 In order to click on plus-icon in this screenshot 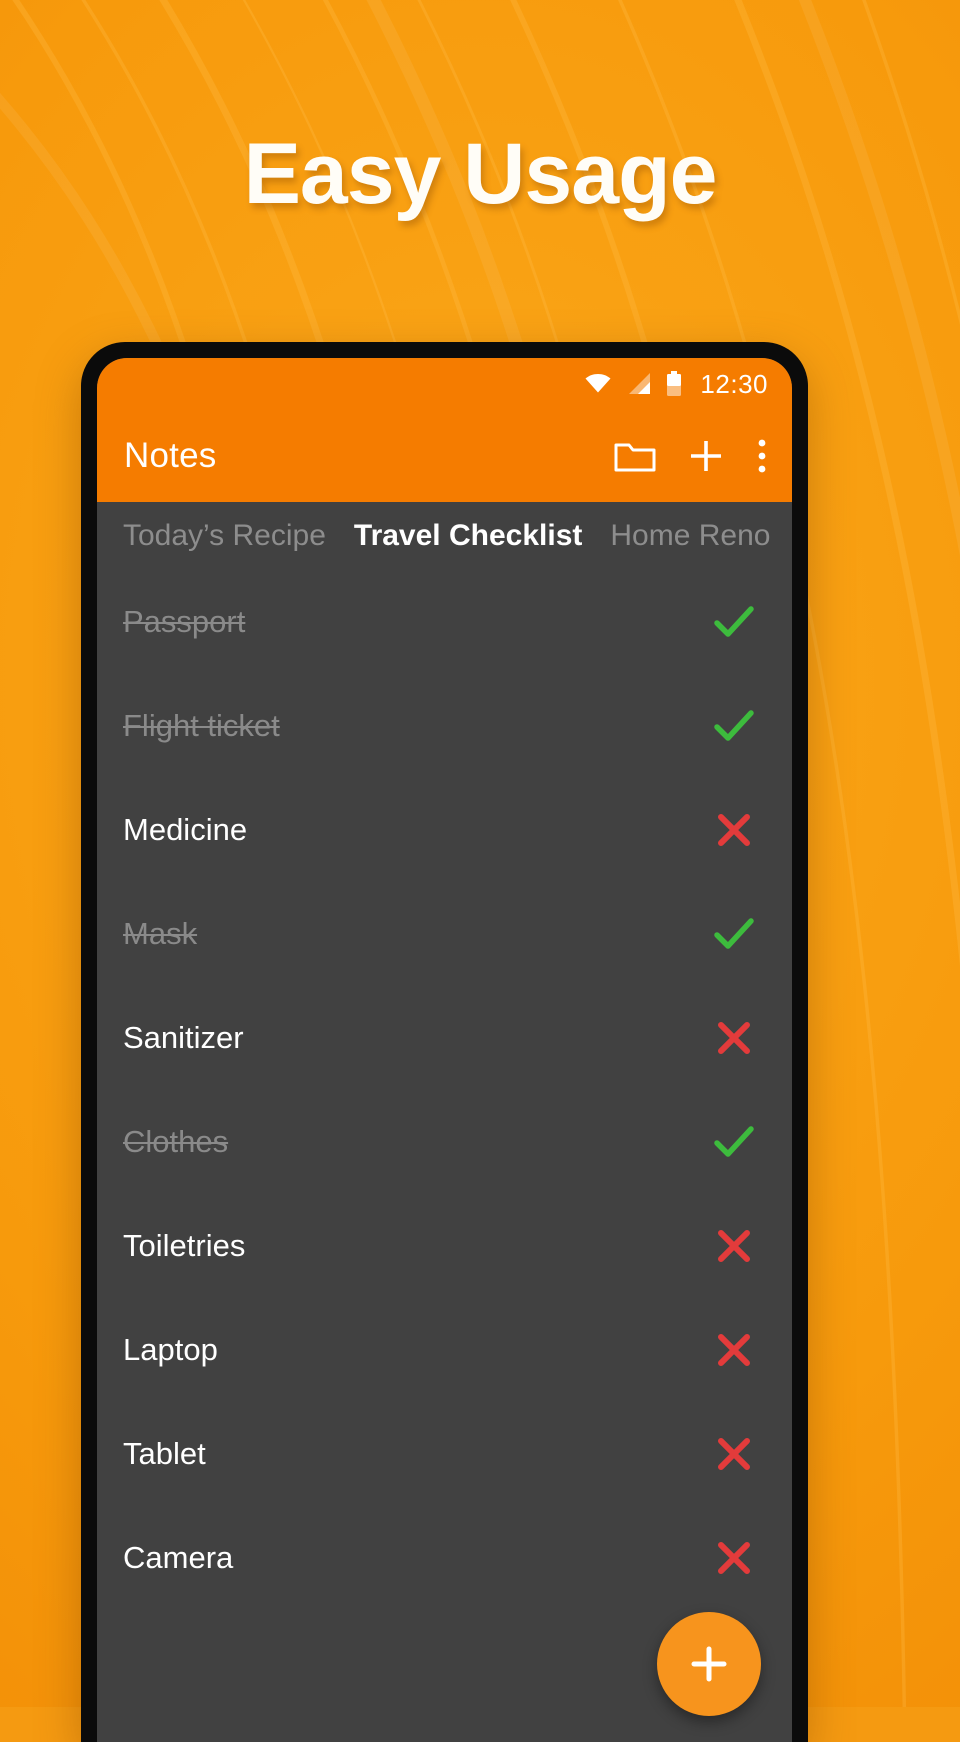, I will do `click(709, 1664)`.